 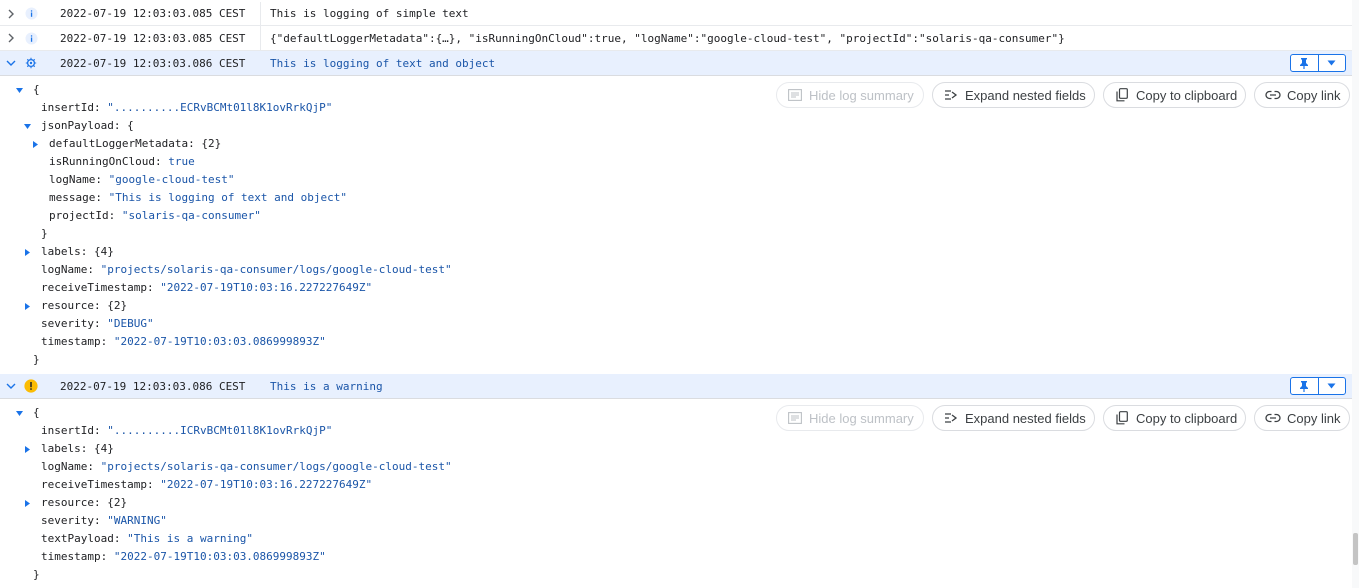 I want to click on field-defaultLoggerMetadata: defaultLoggerMetadata: {2}, so click(x=135, y=144).